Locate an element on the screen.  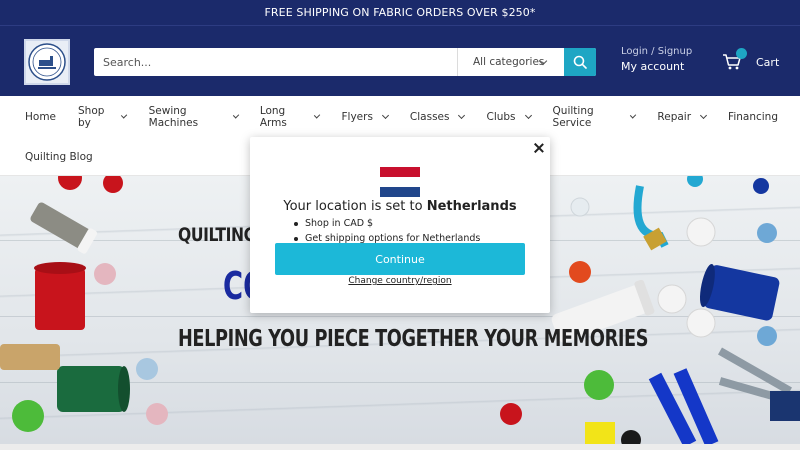
hero-tagline: HELPING YOU PIECE TOGETHER YOUR MEMORIES is located at coordinates (413, 339).